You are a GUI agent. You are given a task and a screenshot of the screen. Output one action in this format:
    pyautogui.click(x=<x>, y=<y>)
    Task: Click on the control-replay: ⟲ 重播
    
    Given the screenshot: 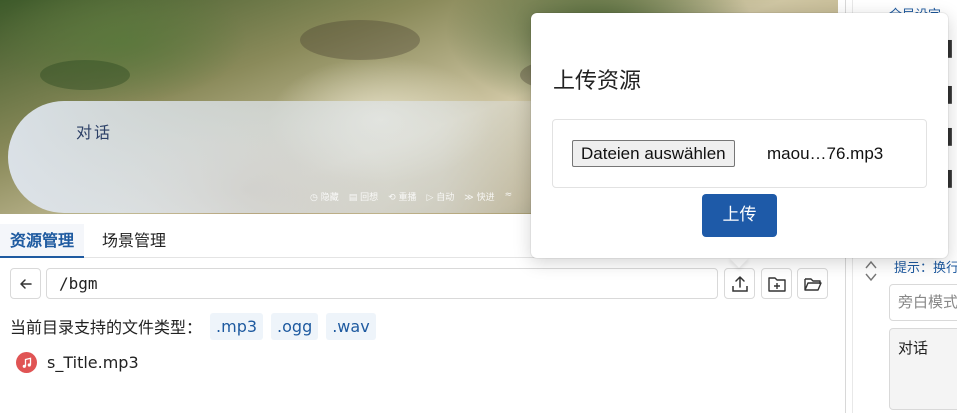 What is the action you would take?
    pyautogui.click(x=402, y=196)
    